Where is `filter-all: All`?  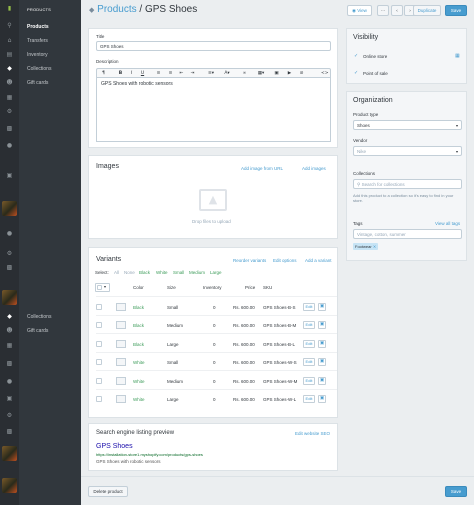 filter-all: All is located at coordinates (116, 272).